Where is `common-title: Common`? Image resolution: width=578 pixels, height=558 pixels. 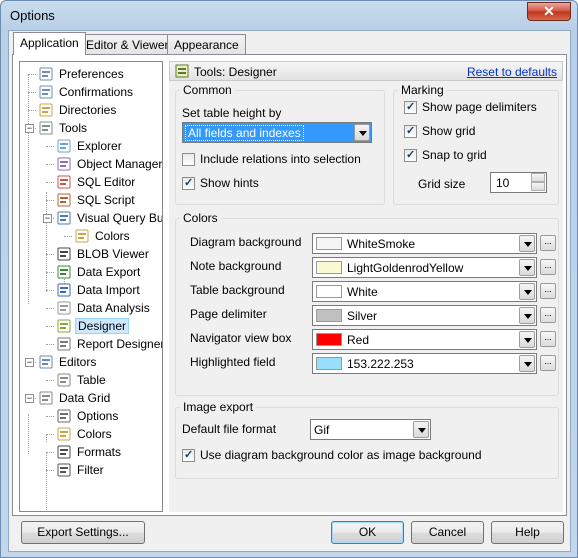
common-title: Common is located at coordinates (207, 90).